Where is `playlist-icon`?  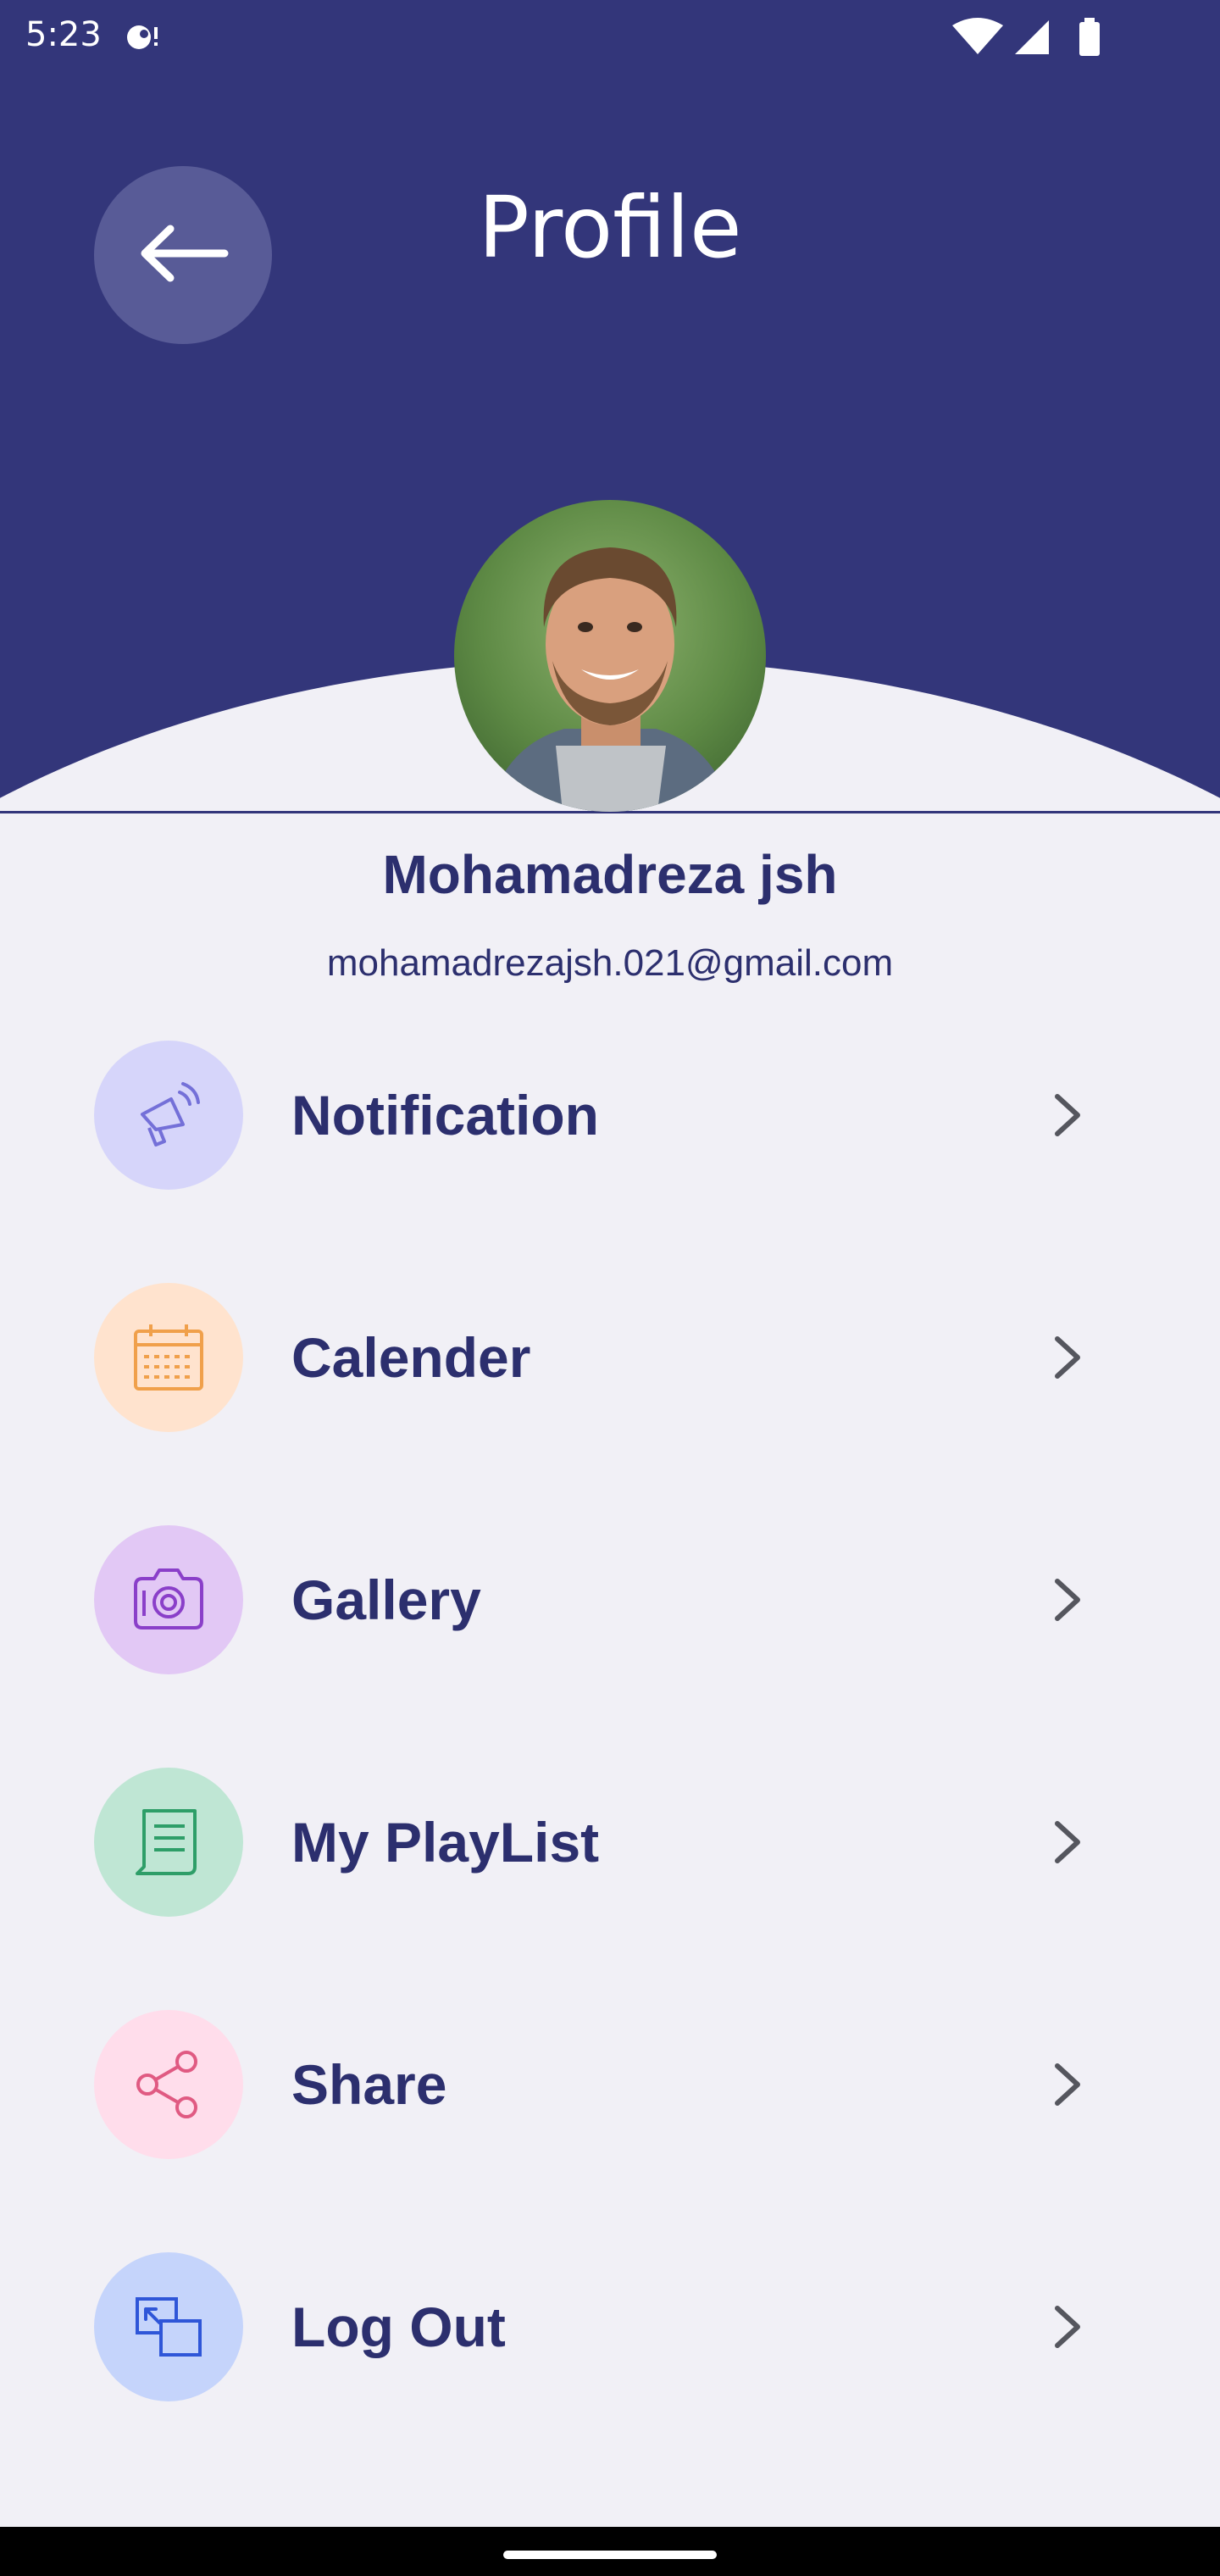 playlist-icon is located at coordinates (168, 1842).